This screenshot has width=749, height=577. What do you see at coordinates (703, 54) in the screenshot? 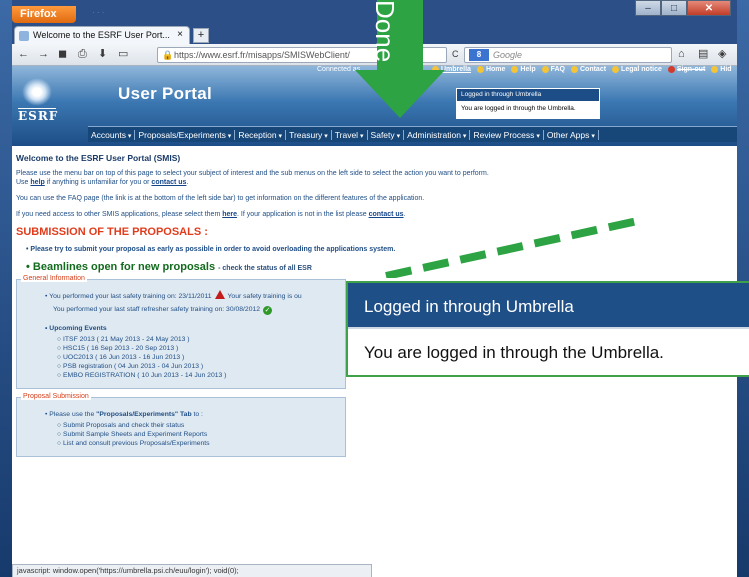
I see `bookmarks-icon: ▤` at bounding box center [703, 54].